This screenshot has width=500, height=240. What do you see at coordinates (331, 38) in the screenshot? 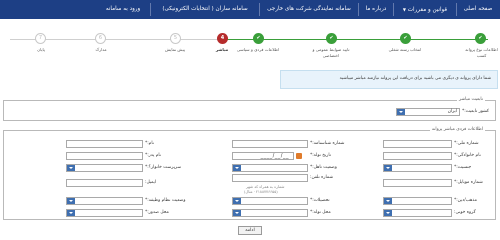
I see `step-3-check-icon: ✔` at bounding box center [331, 38].